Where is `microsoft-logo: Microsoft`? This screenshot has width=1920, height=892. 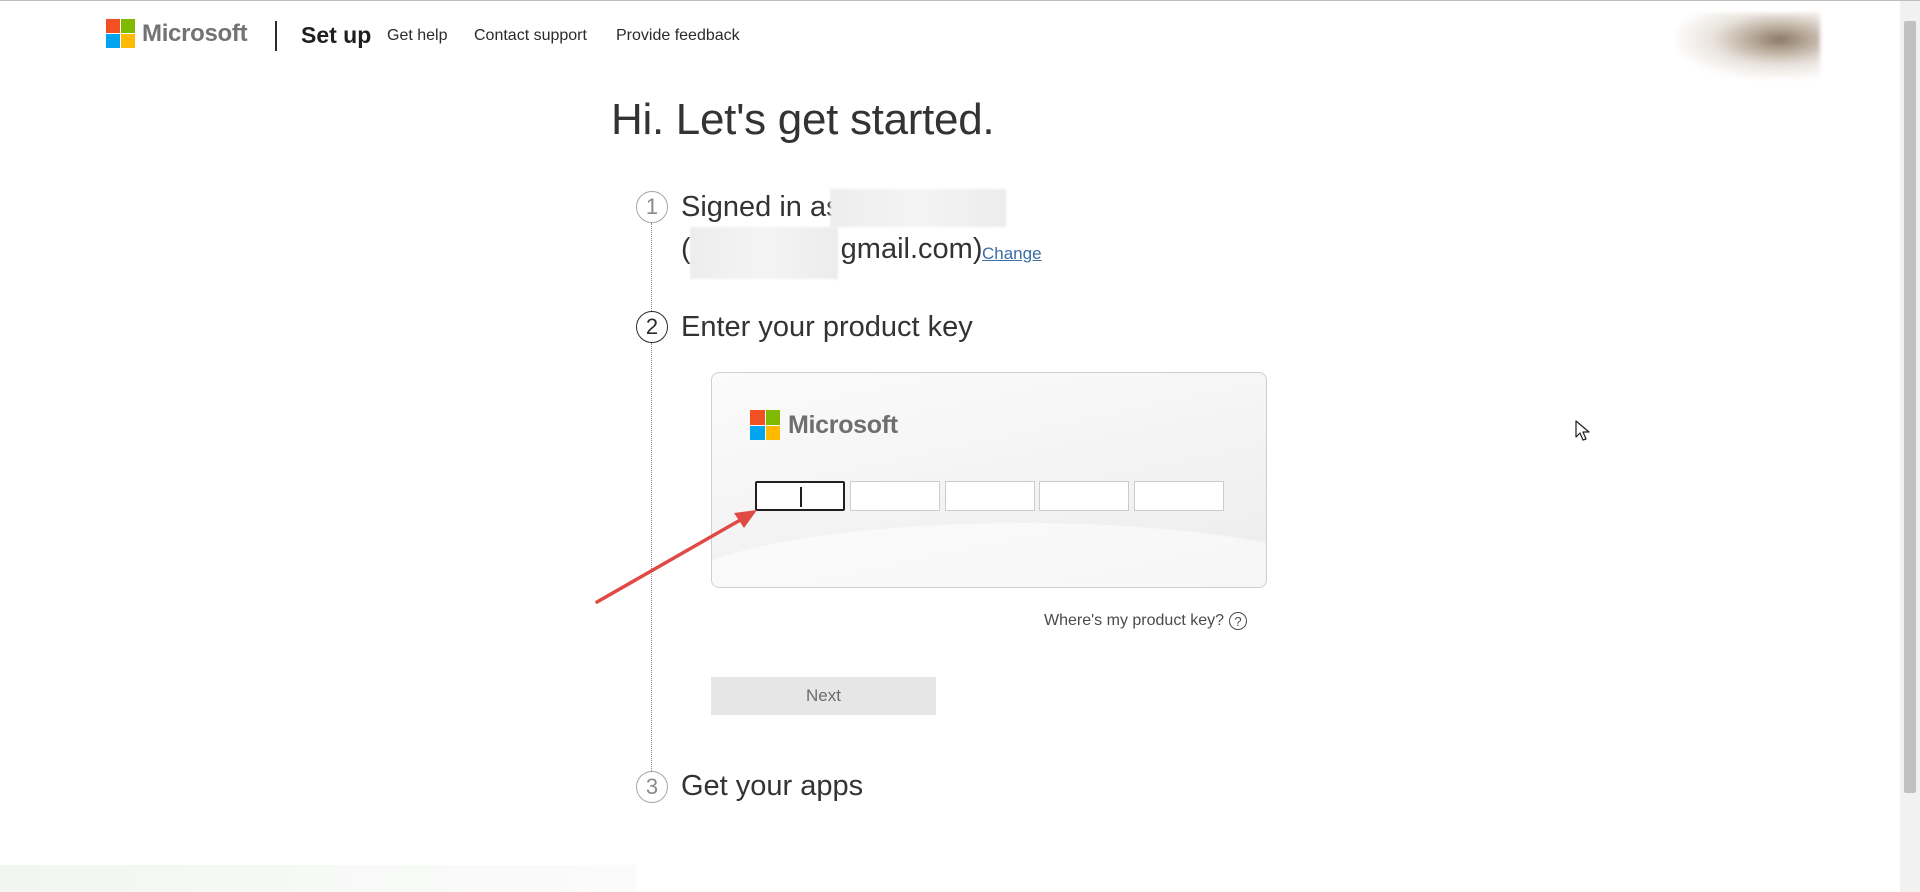
microsoft-logo: Microsoft is located at coordinates (177, 33).